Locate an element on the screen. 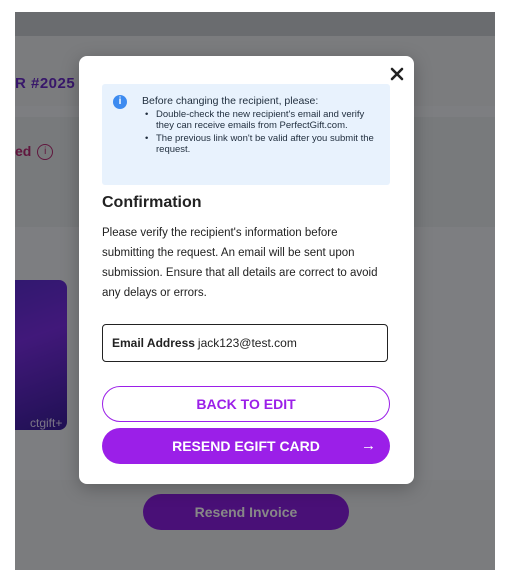  info-icon: i is located at coordinates (120, 102).